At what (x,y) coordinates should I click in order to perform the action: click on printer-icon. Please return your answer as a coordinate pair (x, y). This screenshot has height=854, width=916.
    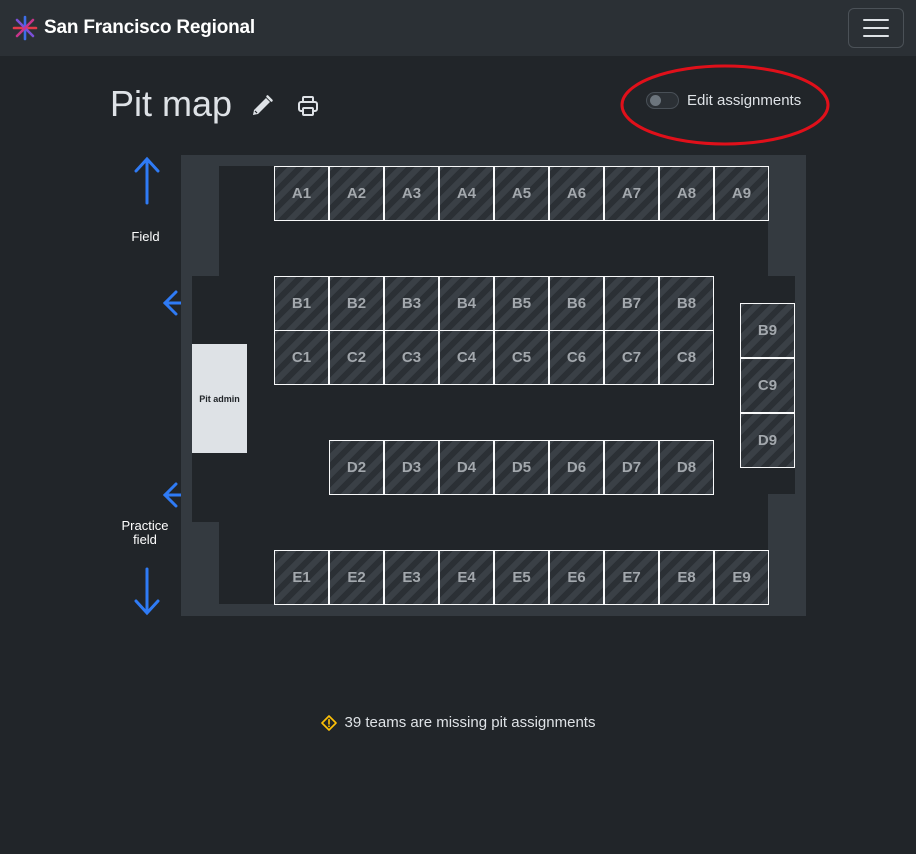
    Looking at the image, I should click on (308, 106).